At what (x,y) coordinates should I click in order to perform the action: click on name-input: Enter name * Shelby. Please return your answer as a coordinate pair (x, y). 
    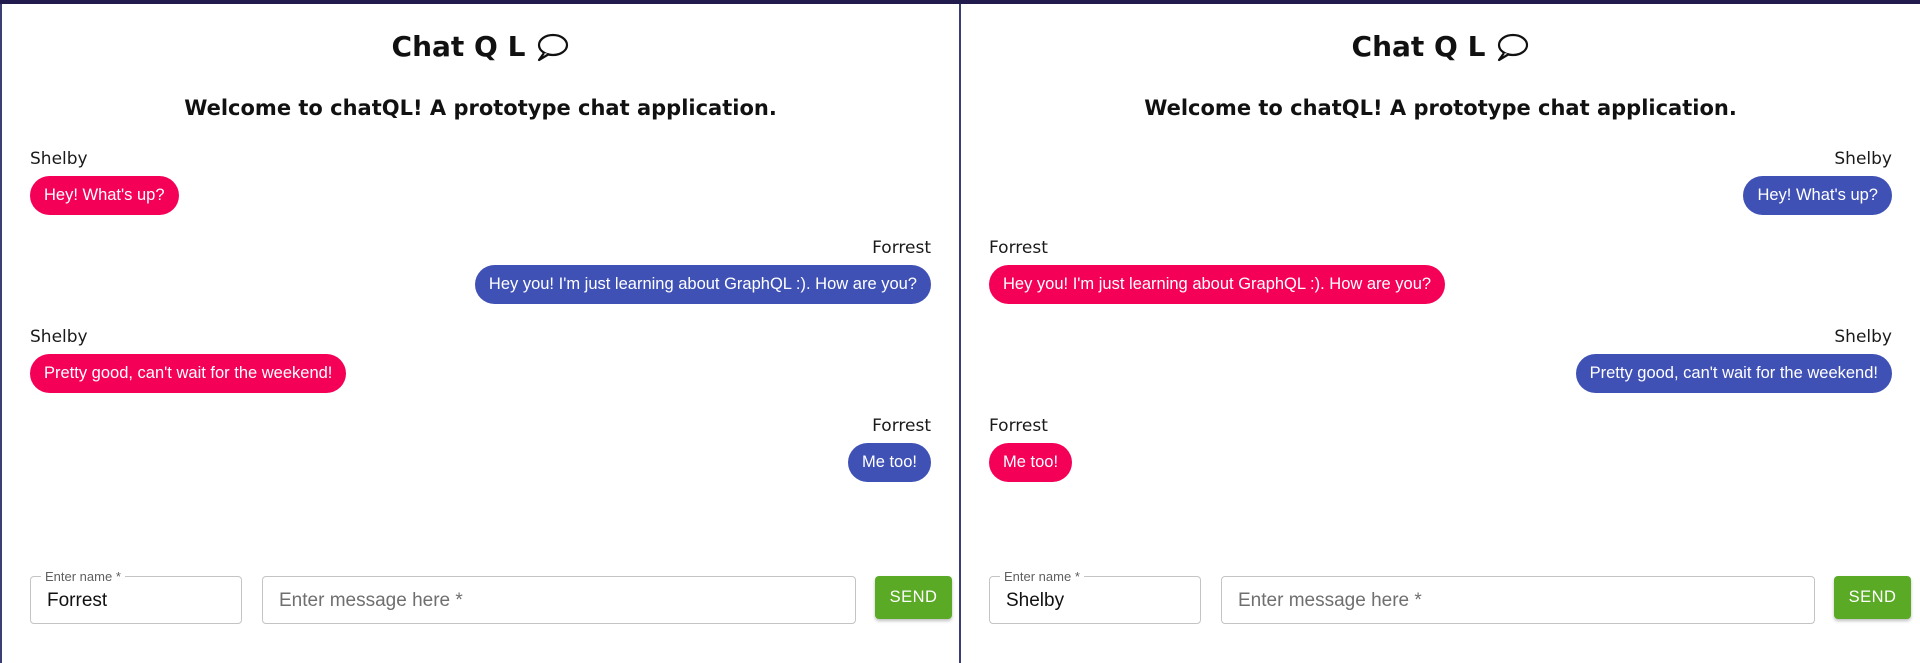
    Looking at the image, I should click on (1095, 596).